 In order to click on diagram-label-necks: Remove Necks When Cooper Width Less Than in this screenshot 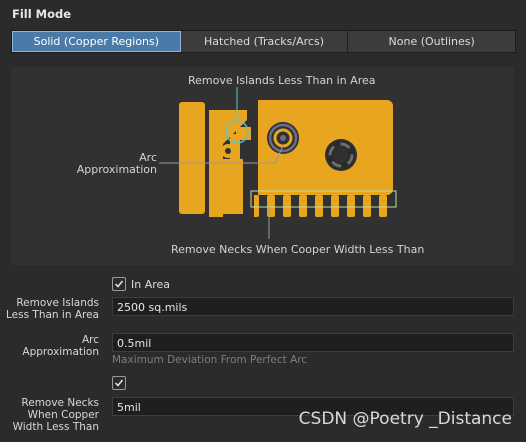, I will do `click(297, 249)`.